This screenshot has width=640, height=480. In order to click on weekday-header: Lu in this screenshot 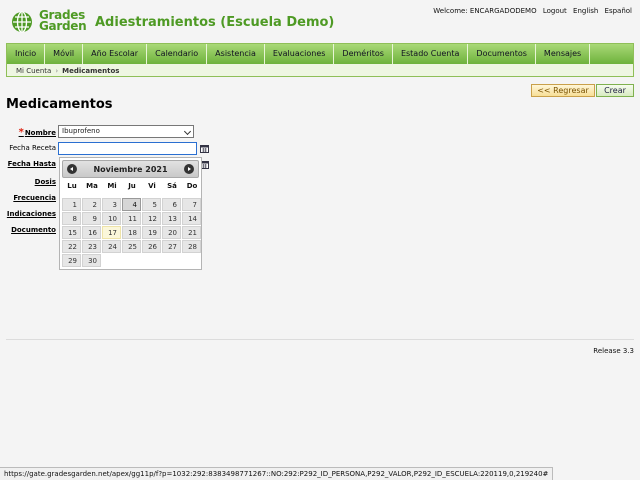, I will do `click(72, 186)`.